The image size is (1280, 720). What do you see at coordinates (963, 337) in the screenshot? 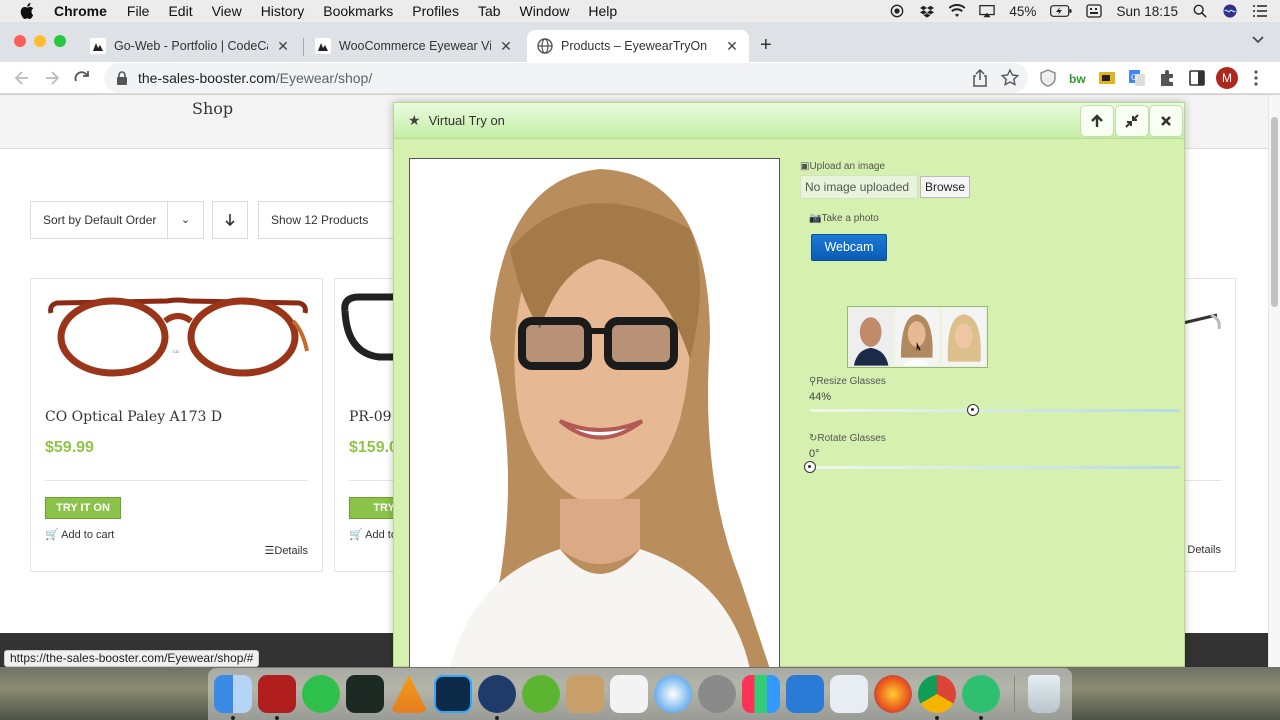
I see `model-thumbnail-woman-blonde` at bounding box center [963, 337].